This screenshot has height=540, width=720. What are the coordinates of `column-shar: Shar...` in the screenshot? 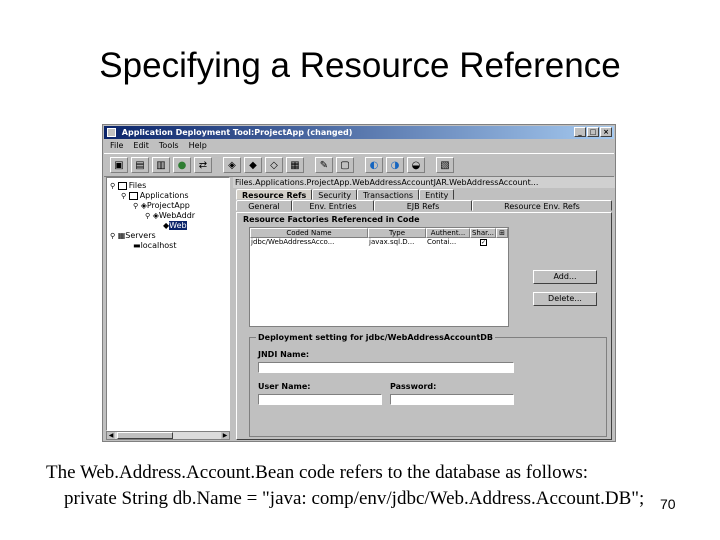 It's located at (483, 233).